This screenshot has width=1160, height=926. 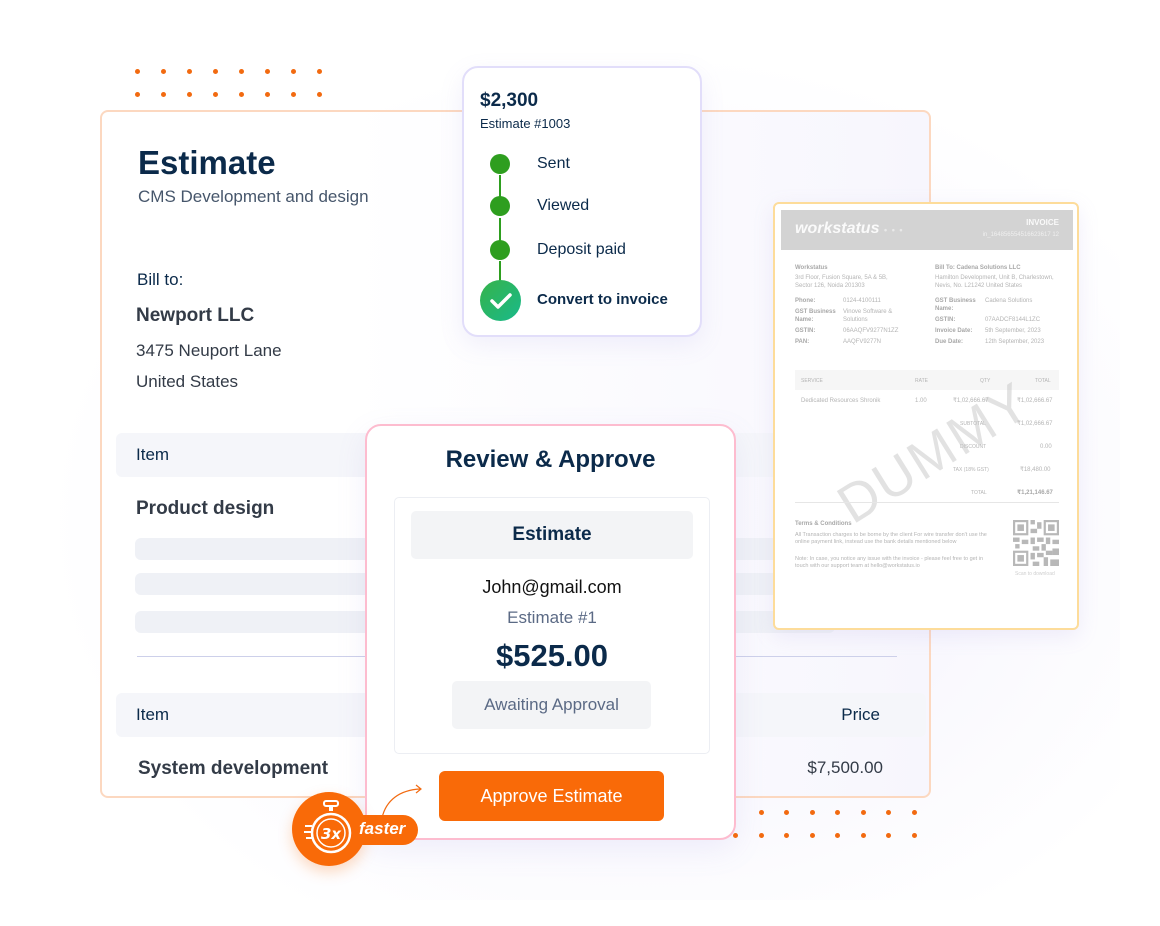 What do you see at coordinates (584, 166) in the screenshot?
I see `timeline-step-sent: Sent` at bounding box center [584, 166].